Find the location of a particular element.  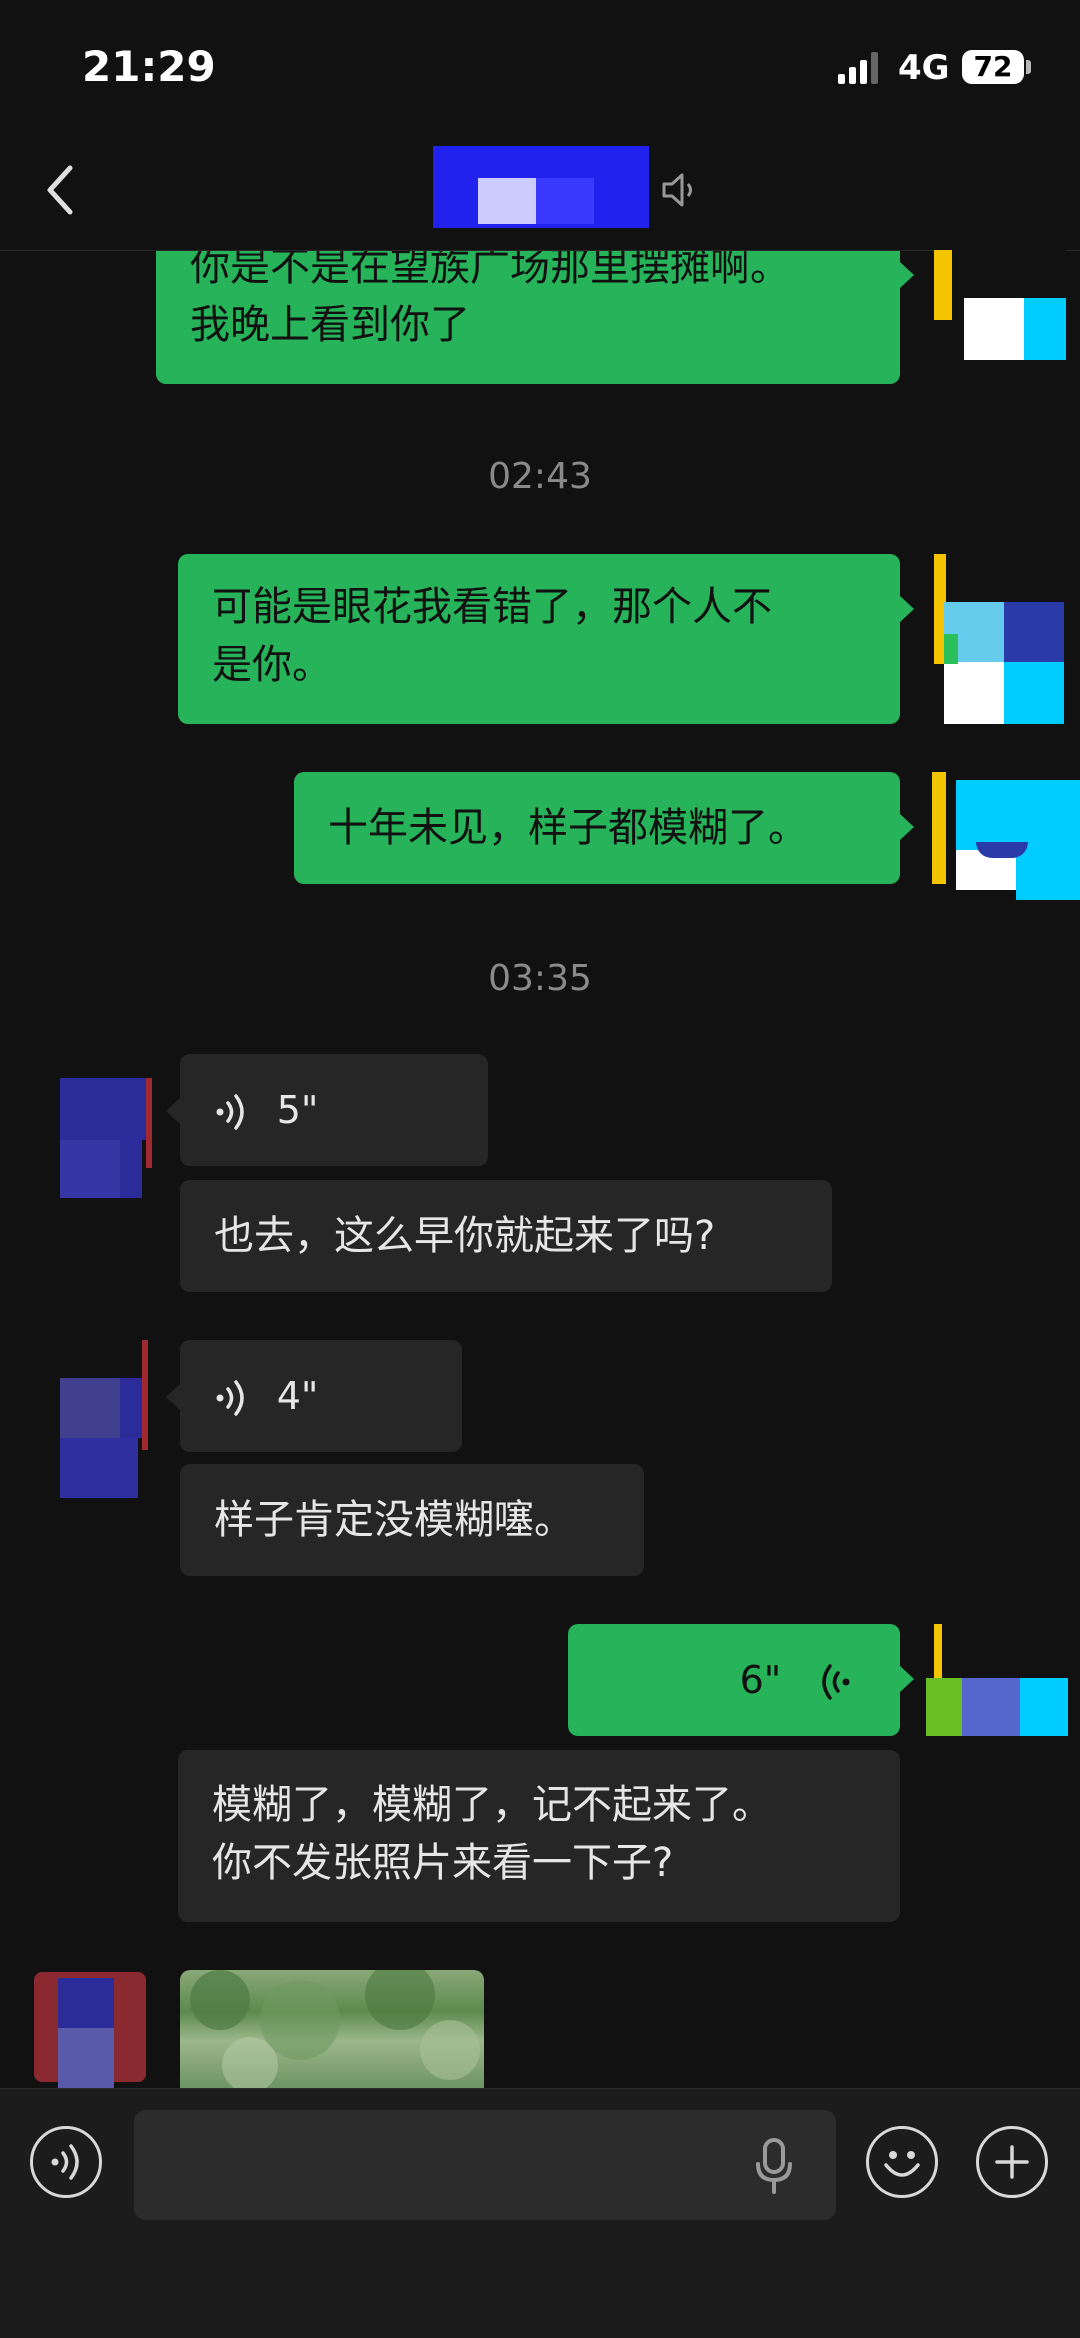

incoming-message: 样子肯定没模糊噻。 is located at coordinates (412, 1520).